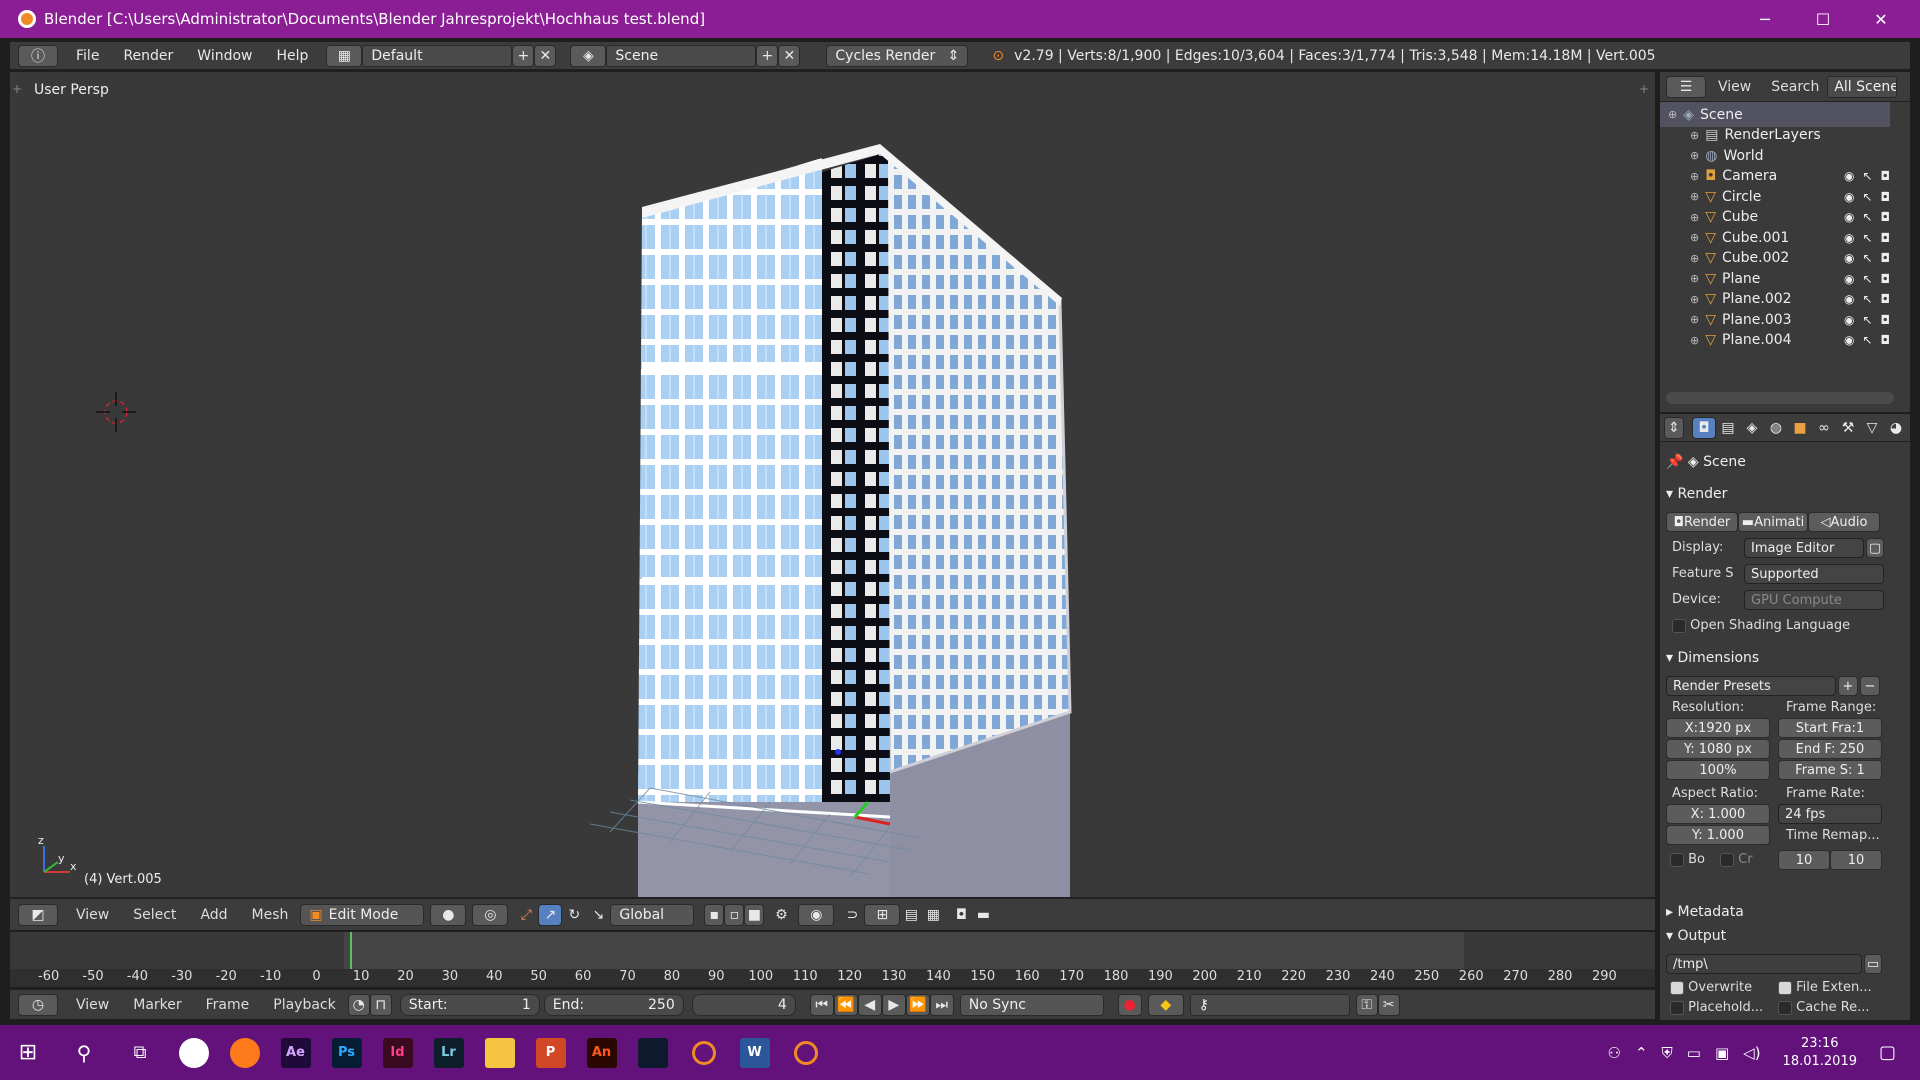 This screenshot has width=1920, height=1080. I want to click on browse-output-button: ▭, so click(1873, 964).